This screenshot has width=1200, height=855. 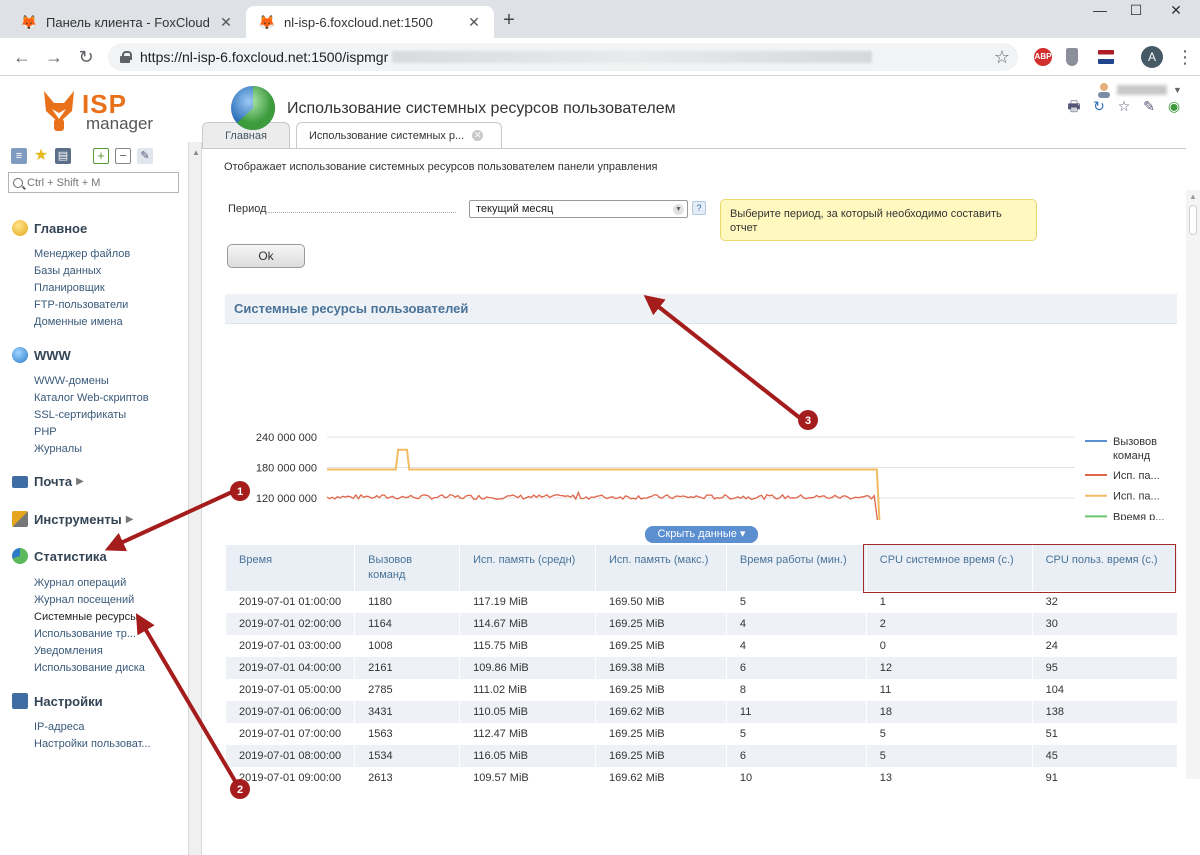 What do you see at coordinates (1002, 57) in the screenshot?
I see `bookmark-star-icon: ☆` at bounding box center [1002, 57].